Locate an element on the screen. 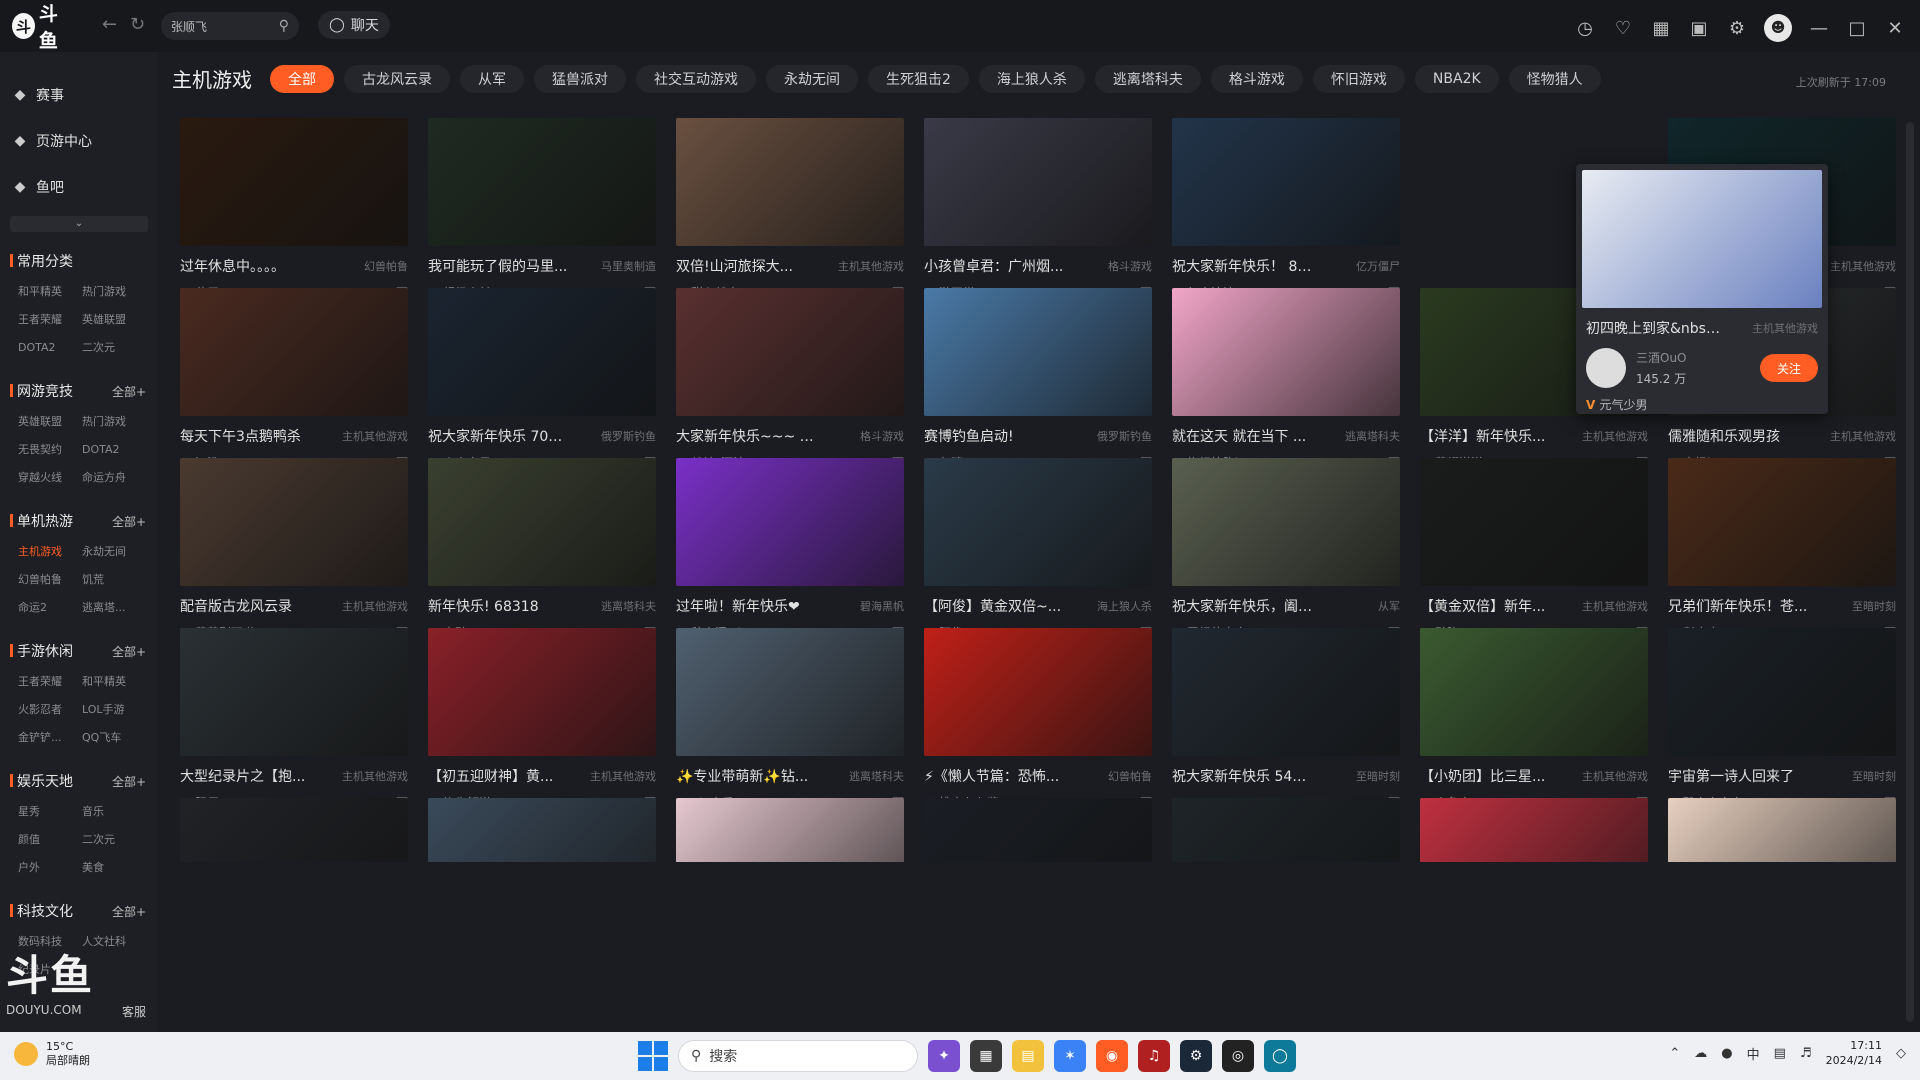 This screenshot has height=1080, width=1920. tag-10: 怀旧游戏 is located at coordinates (1358, 78).